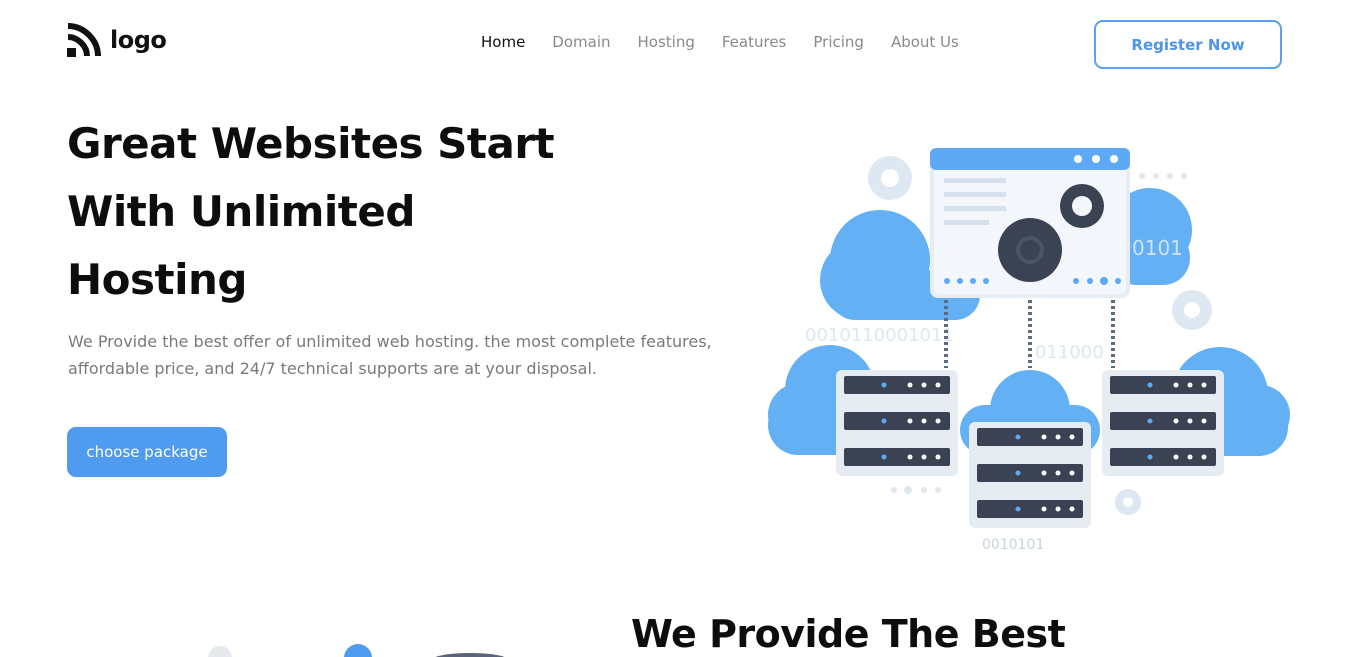 This screenshot has height=657, width=1349. Describe the element at coordinates (1188, 44) in the screenshot. I see `register-now-button: Register Now` at that location.